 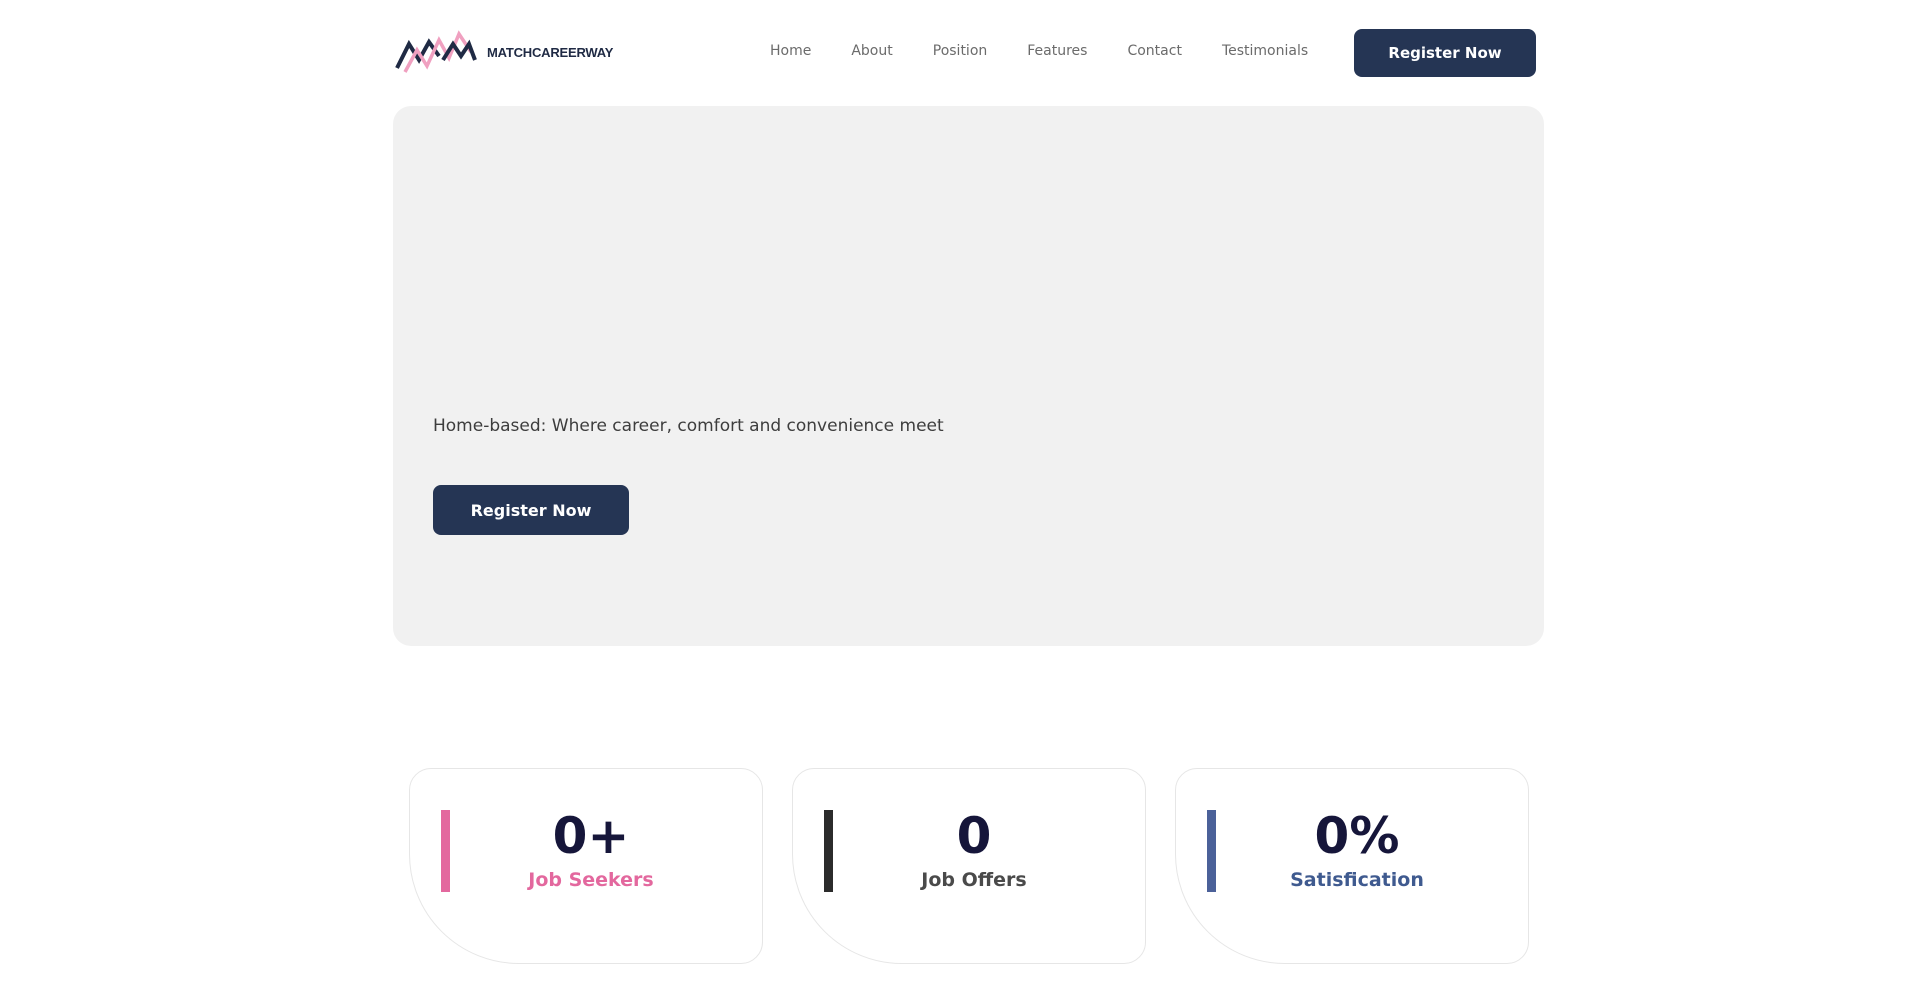 What do you see at coordinates (1357, 836) in the screenshot?
I see `stat-value: 0%` at bounding box center [1357, 836].